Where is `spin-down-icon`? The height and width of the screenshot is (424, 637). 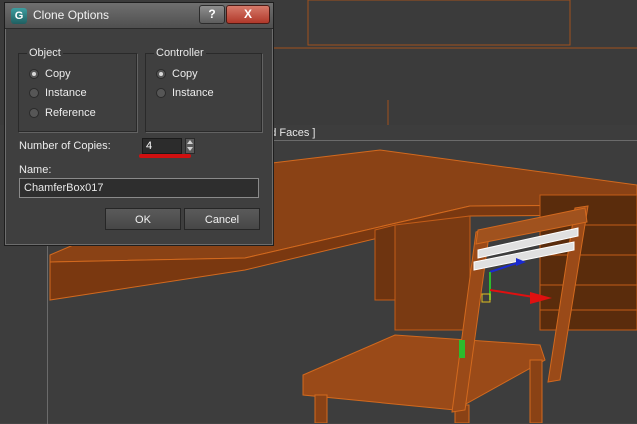 spin-down-icon is located at coordinates (190, 149).